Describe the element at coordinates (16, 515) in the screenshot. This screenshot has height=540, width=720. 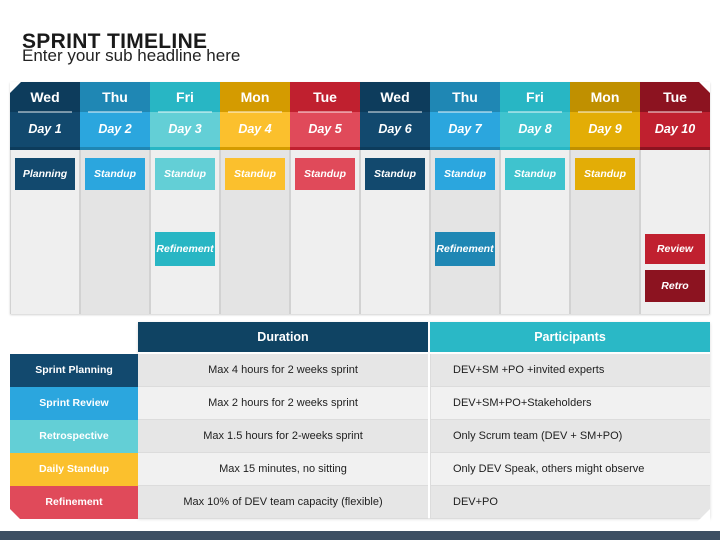
I see `table-corner-notch-left` at that location.